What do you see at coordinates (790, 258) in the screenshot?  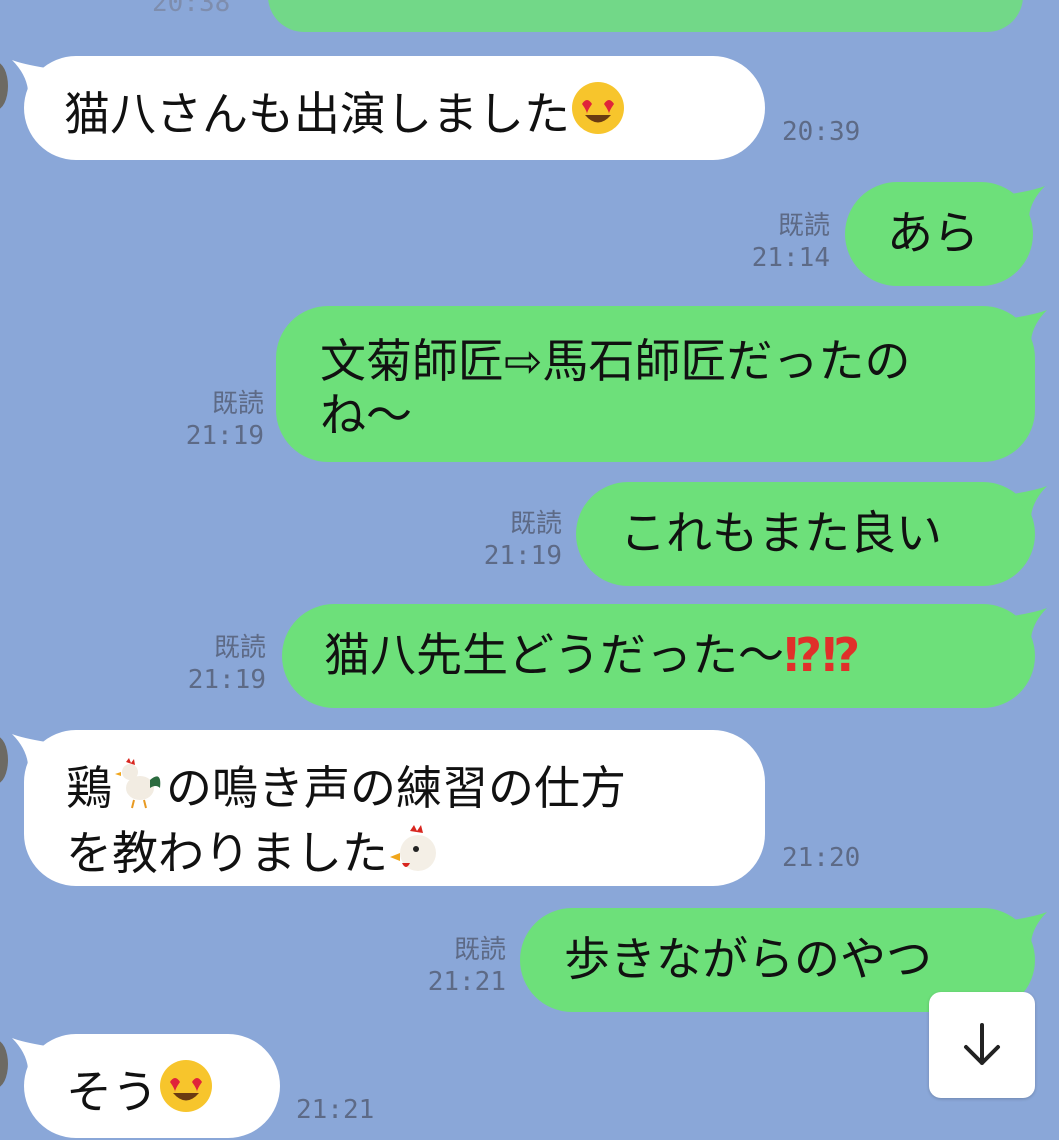 I see `message-time: 21:14` at bounding box center [790, 258].